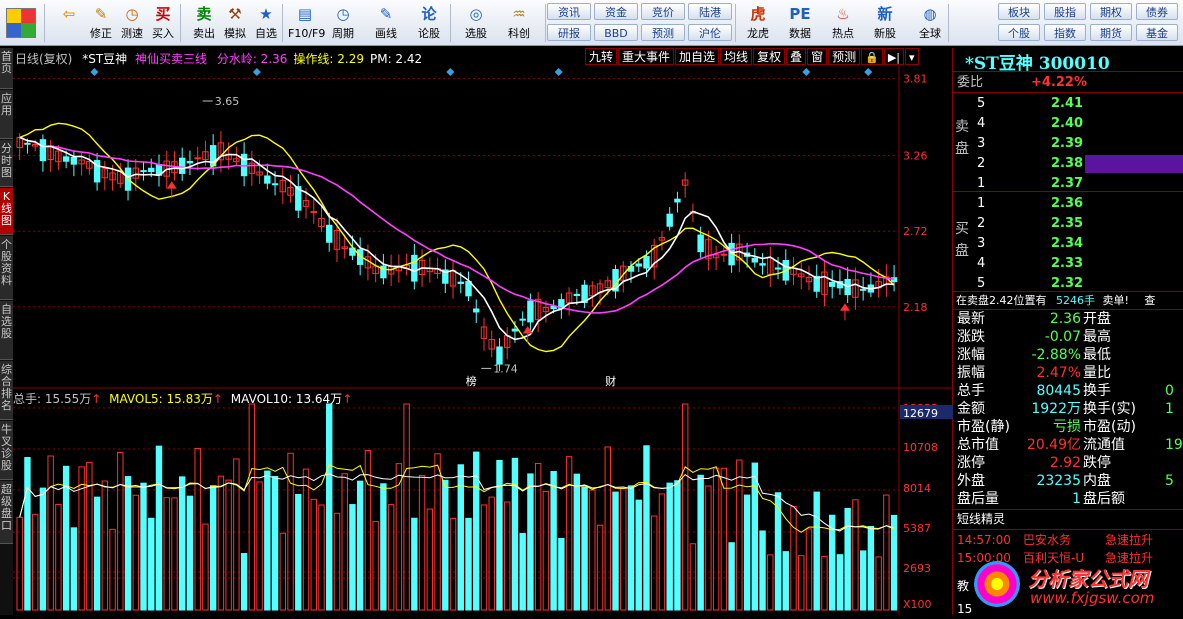 The width and height of the screenshot is (1183, 619). Describe the element at coordinates (1065, 11) in the screenshot. I see `market-button-0-1: 股指` at that location.